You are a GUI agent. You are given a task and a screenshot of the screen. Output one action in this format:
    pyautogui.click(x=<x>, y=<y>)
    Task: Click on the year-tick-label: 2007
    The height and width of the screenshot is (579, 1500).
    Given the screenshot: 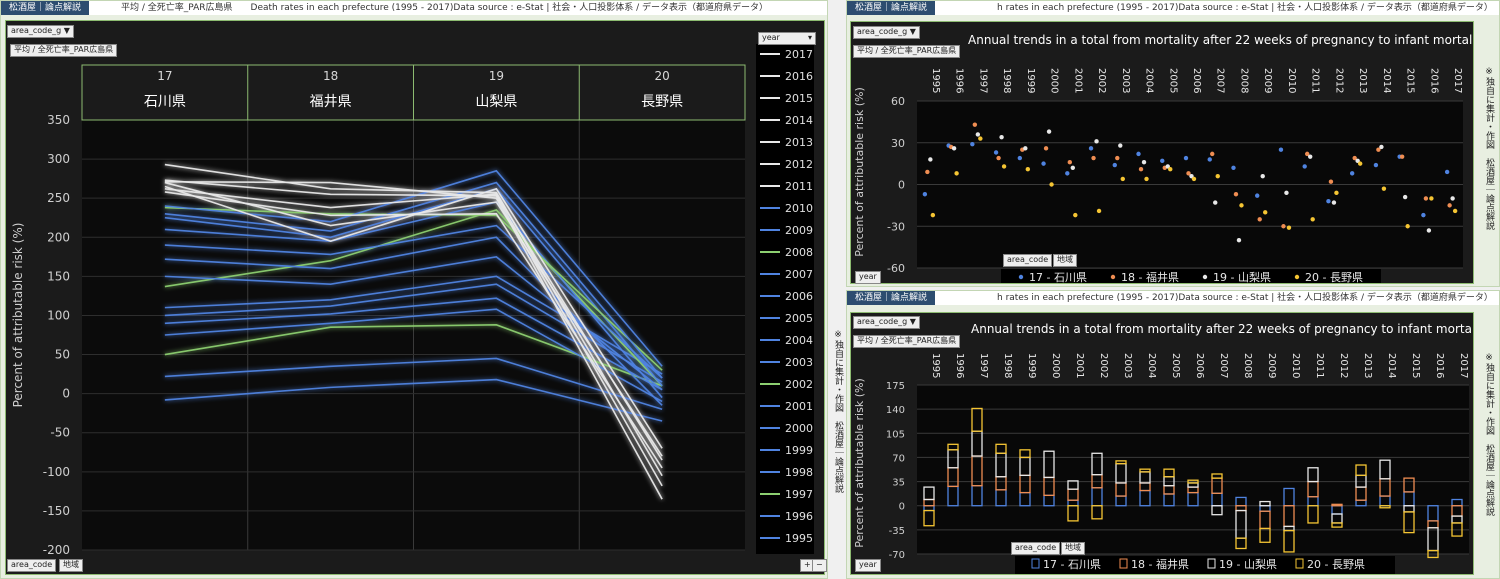 What is the action you would take?
    pyautogui.click(x=1220, y=80)
    